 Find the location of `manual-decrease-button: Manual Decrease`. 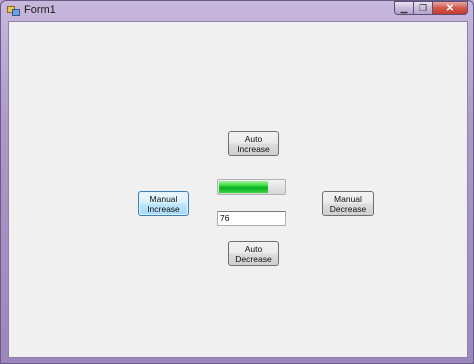

manual-decrease-button: Manual Decrease is located at coordinates (348, 203).